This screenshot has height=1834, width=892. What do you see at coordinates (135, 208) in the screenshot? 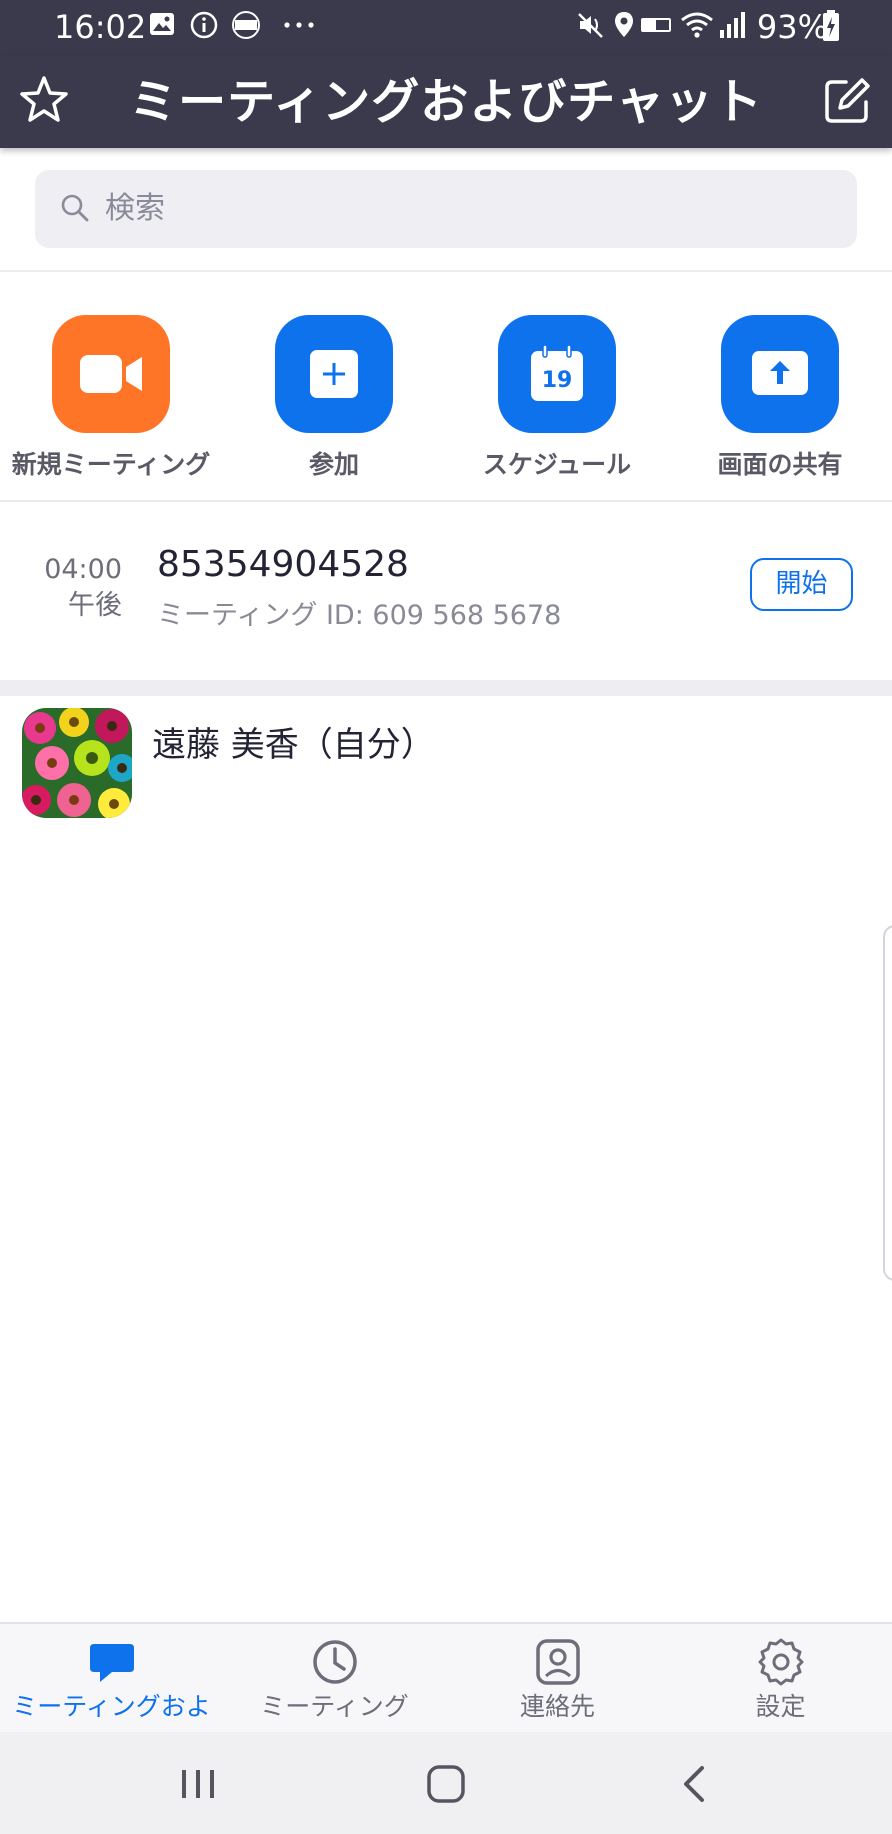
I see `search-placeholder: 検索` at bounding box center [135, 208].